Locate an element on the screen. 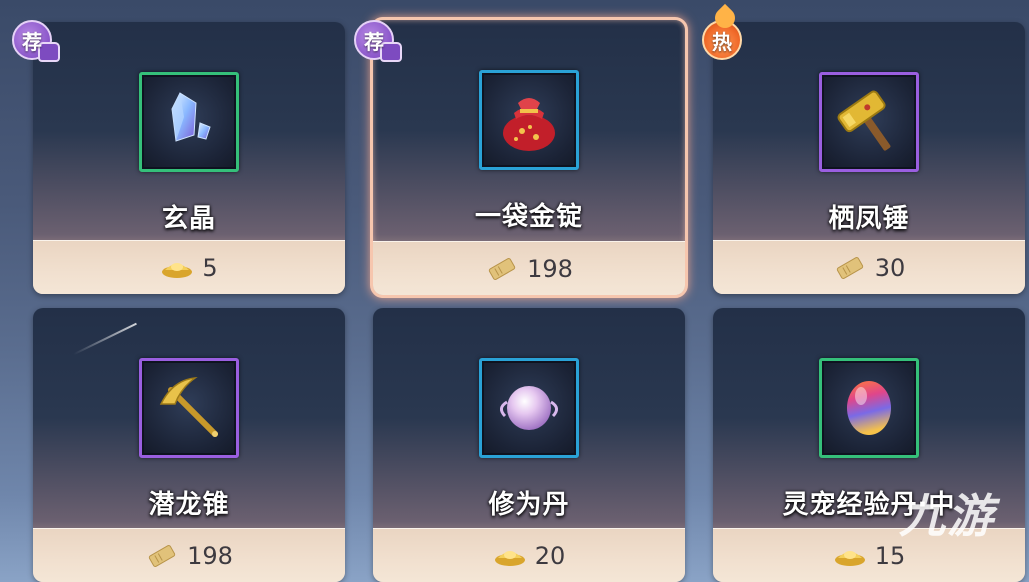 The image size is (1029, 582). shop-item-card-5: 修为丹 20 is located at coordinates (529, 445).